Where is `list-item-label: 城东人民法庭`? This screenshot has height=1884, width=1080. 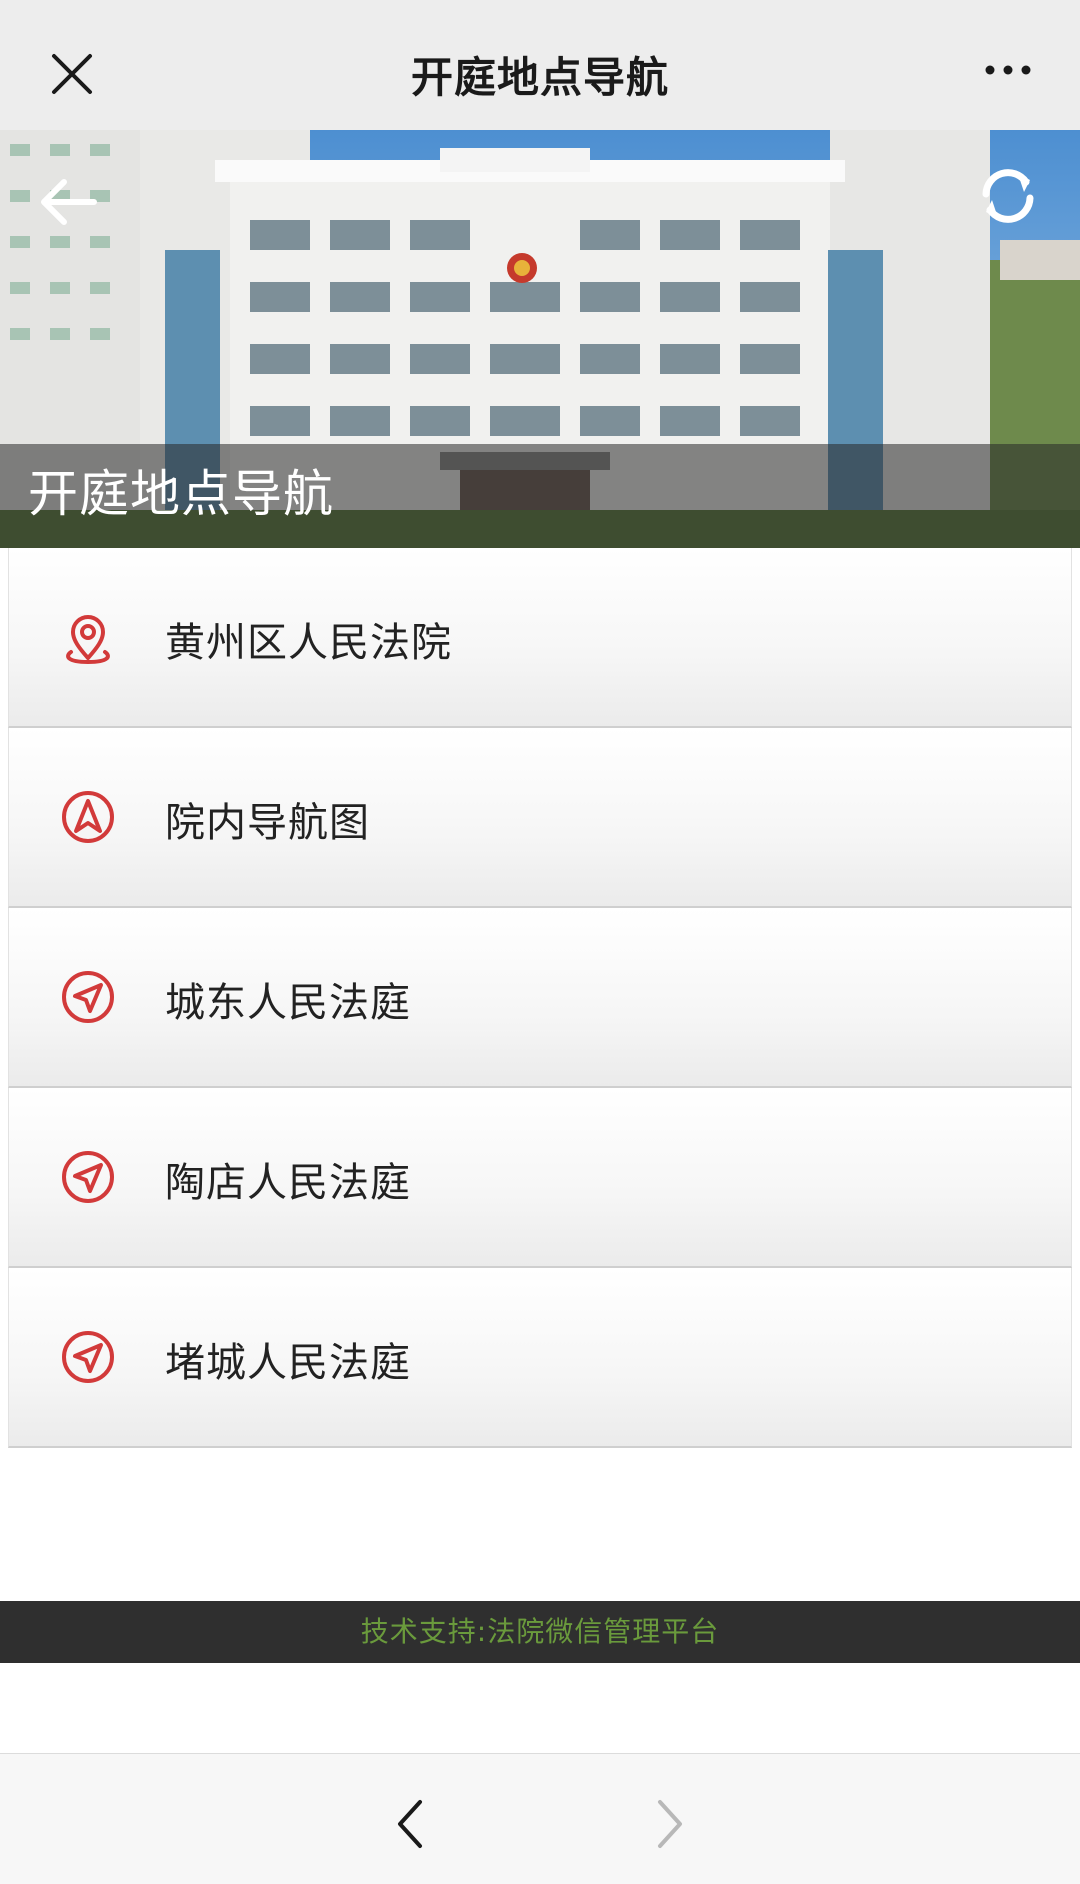
list-item-label: 城东人民法庭 is located at coordinates (288, 1003).